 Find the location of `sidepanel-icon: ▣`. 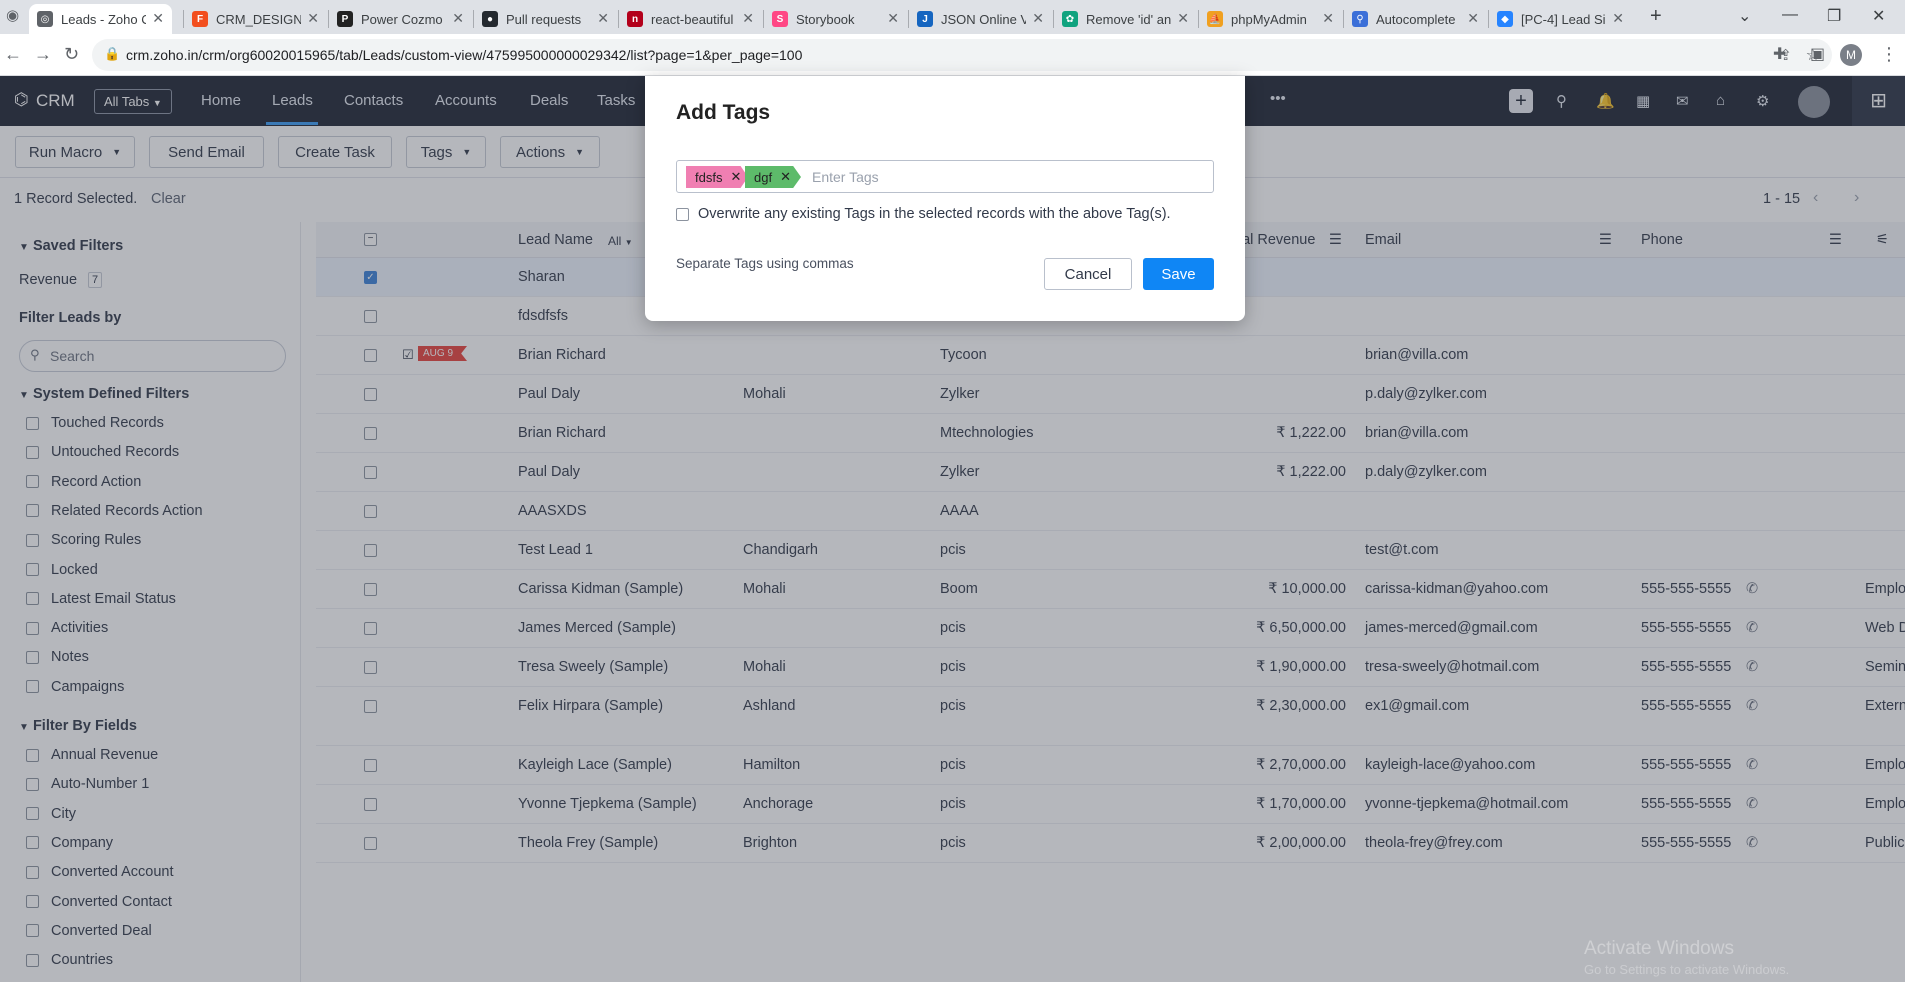

sidepanel-icon: ▣ is located at coordinates (1817, 54).